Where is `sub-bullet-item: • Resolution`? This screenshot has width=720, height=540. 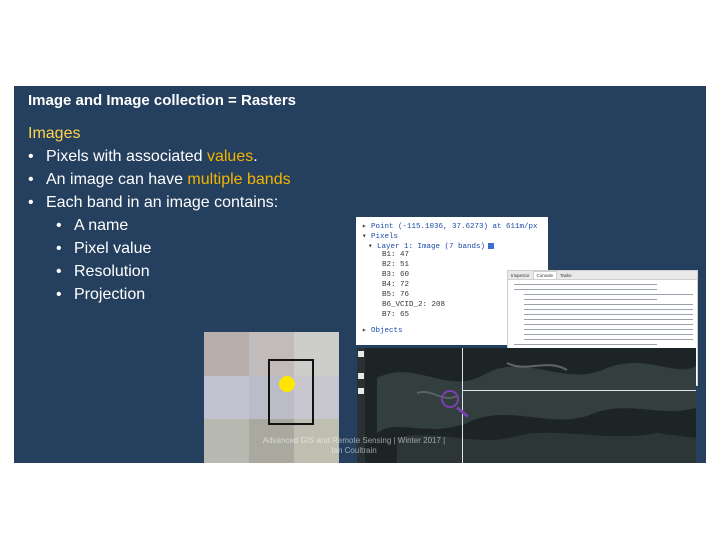 sub-bullet-item: • Resolution is located at coordinates (159, 271).